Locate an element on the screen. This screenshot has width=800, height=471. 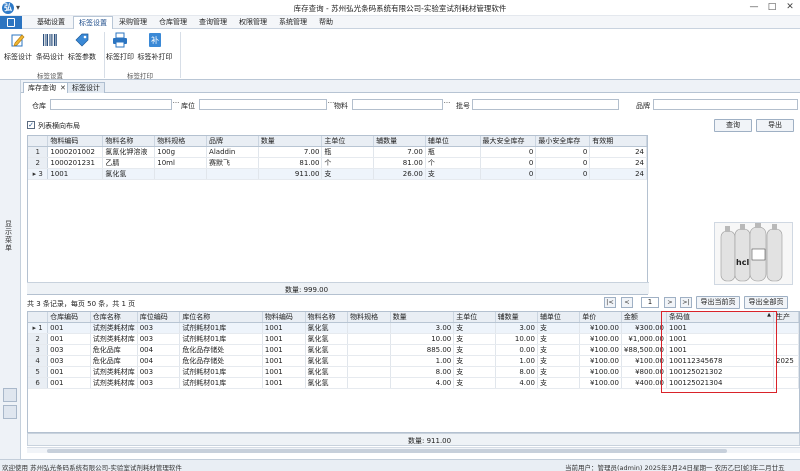
menu-tab-label-settings: 标签设置 is located at coordinates (93, 23).